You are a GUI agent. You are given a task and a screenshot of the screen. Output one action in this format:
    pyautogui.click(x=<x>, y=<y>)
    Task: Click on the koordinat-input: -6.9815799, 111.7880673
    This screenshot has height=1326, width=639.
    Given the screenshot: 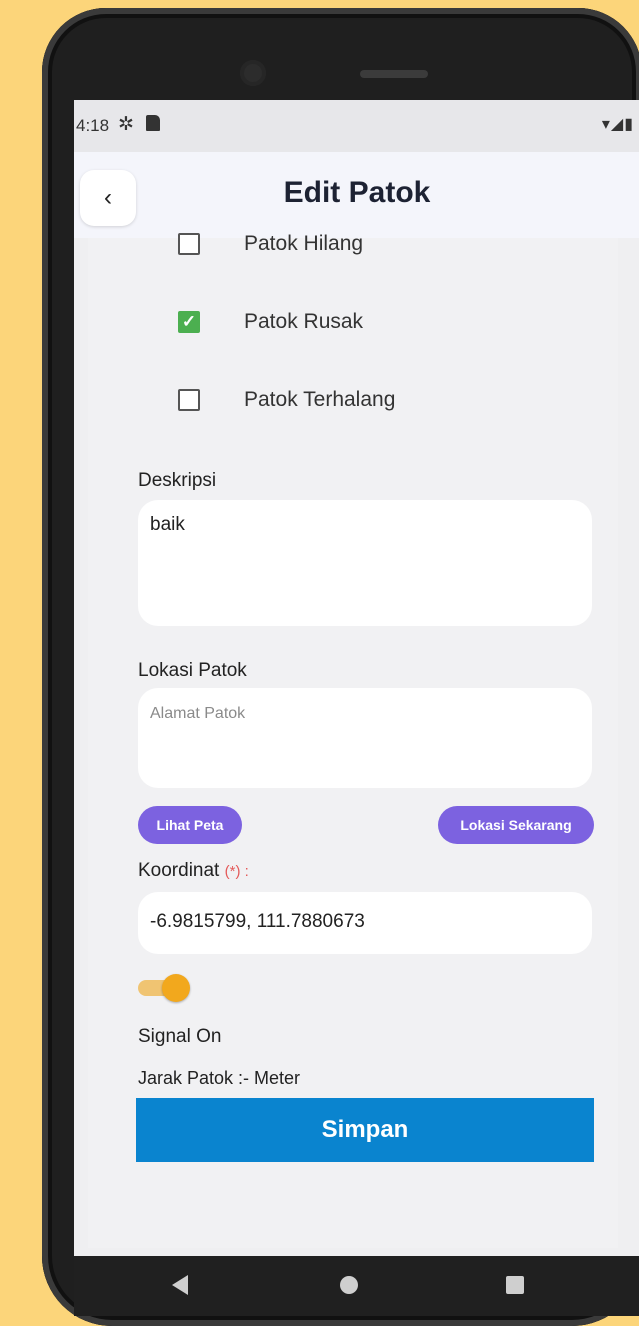 What is the action you would take?
    pyautogui.click(x=365, y=923)
    